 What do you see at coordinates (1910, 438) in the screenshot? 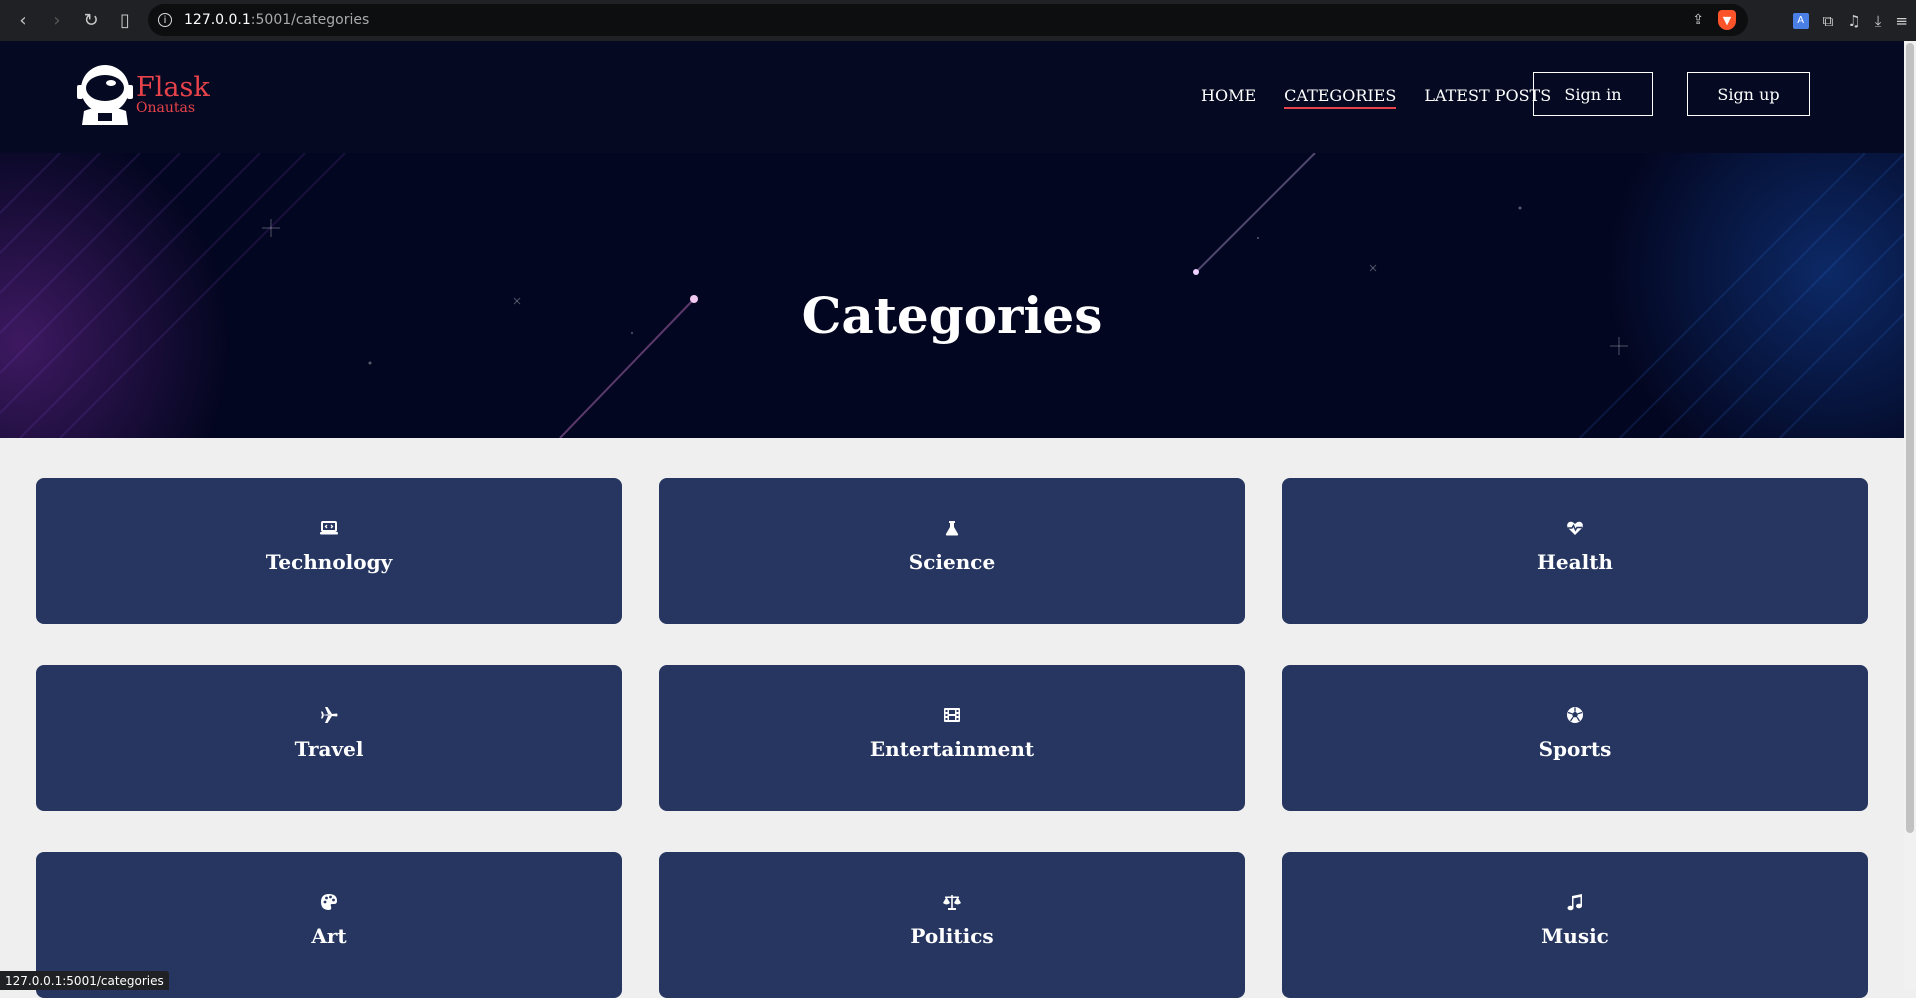
I see `scrollbar-thumb` at bounding box center [1910, 438].